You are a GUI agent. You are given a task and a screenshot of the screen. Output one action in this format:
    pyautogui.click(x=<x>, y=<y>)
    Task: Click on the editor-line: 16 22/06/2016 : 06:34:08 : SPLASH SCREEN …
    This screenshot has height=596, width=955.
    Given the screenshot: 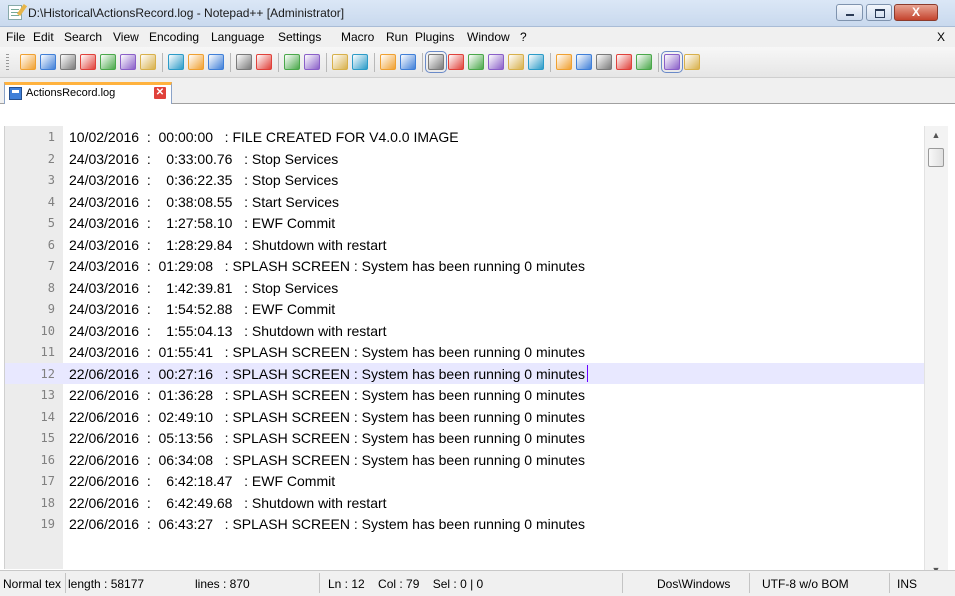 What is the action you would take?
    pyautogui.click(x=467, y=460)
    